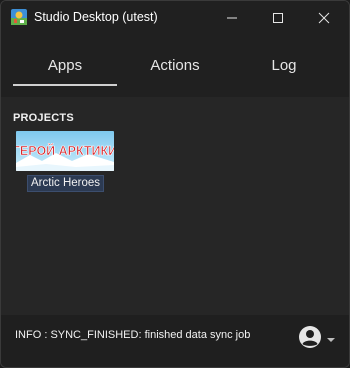  What do you see at coordinates (43, 118) in the screenshot?
I see `projects-section-title: PROJECTS` at bounding box center [43, 118].